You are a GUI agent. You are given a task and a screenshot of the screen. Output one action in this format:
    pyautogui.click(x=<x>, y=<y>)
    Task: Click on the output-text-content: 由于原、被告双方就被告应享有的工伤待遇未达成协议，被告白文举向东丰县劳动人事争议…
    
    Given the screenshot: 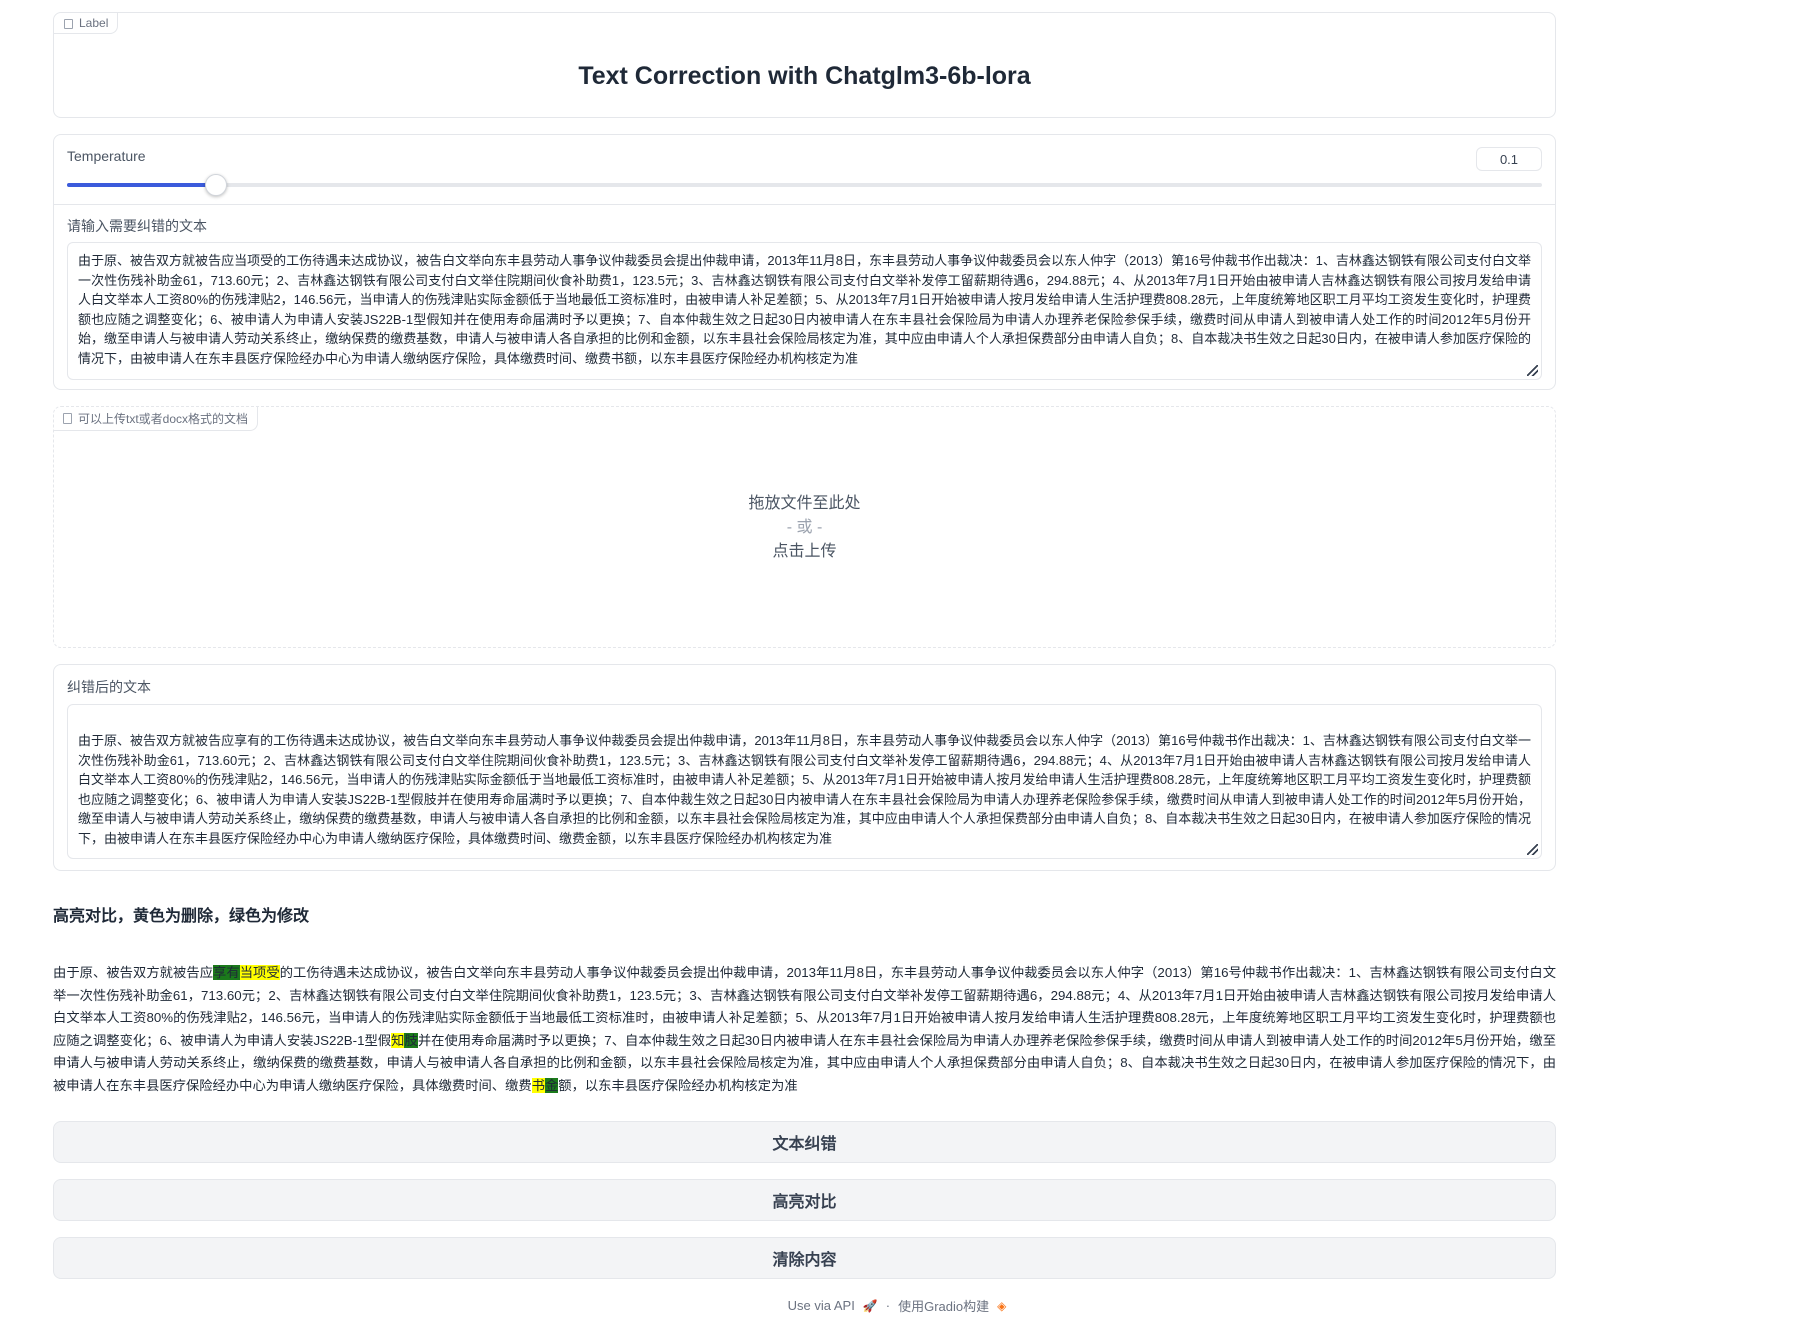 What is the action you would take?
    pyautogui.click(x=804, y=789)
    